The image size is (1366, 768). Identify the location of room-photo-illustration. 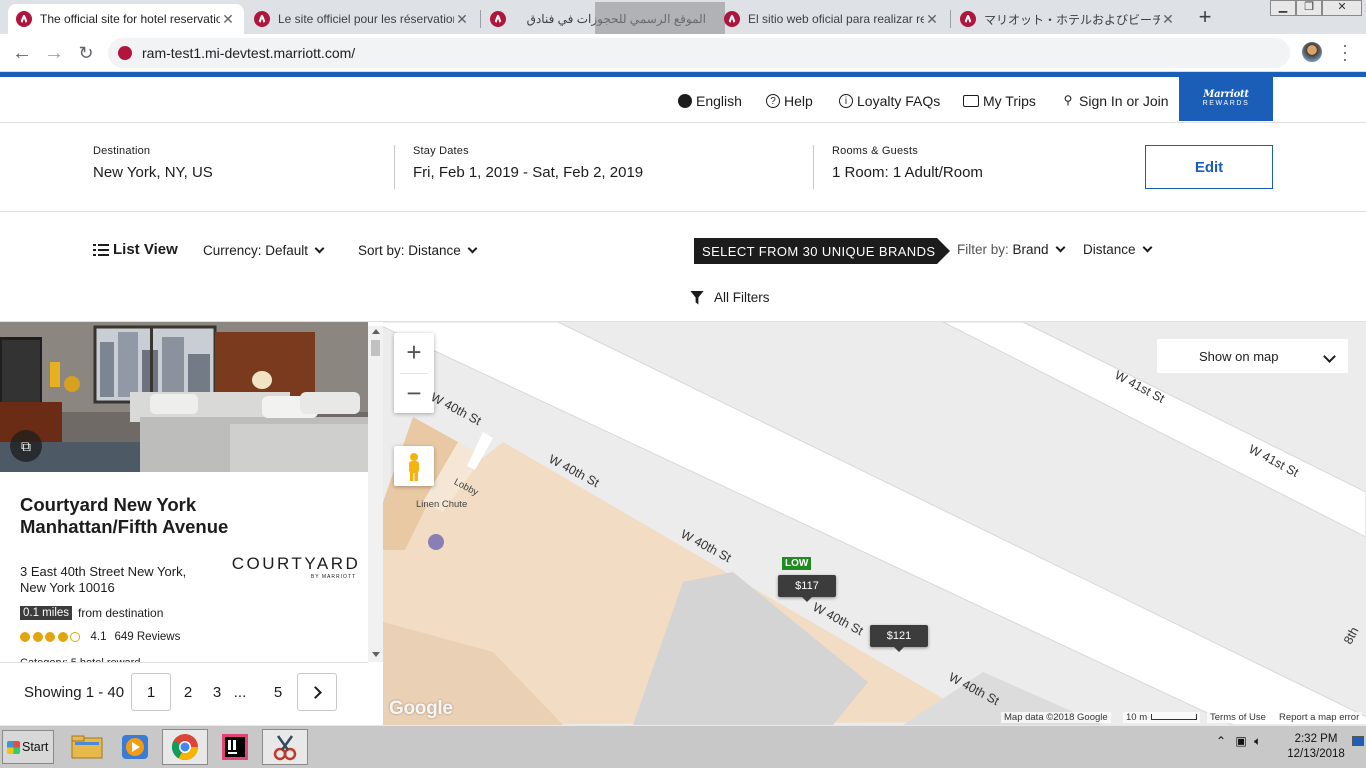
(184, 397).